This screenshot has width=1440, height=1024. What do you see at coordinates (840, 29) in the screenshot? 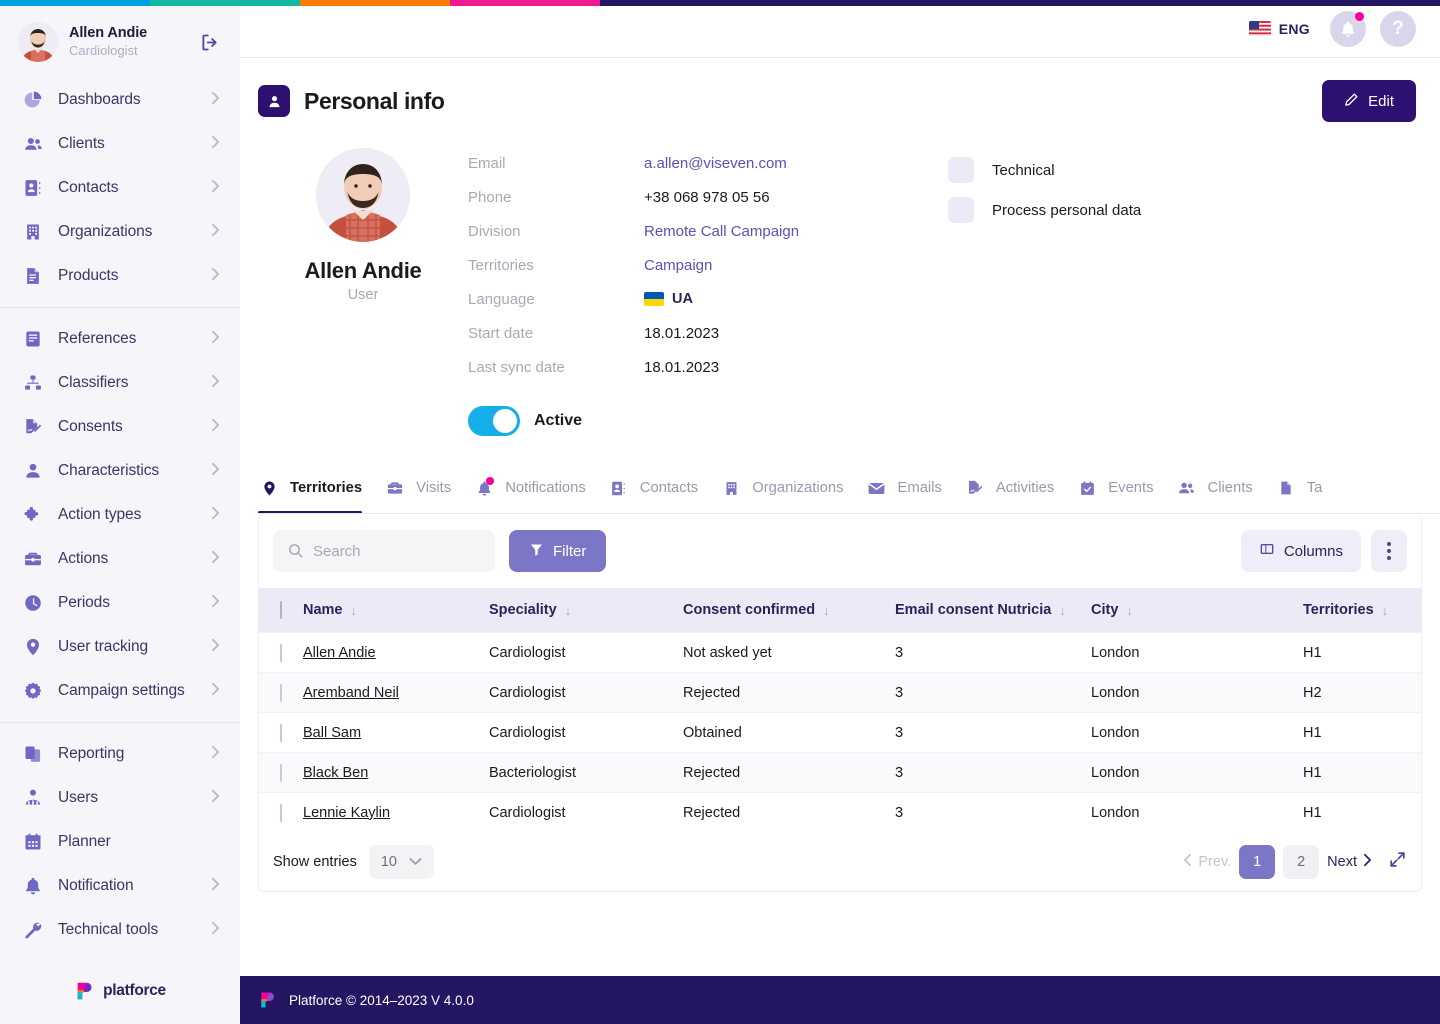
I see `top-bar: ENG ?` at bounding box center [840, 29].